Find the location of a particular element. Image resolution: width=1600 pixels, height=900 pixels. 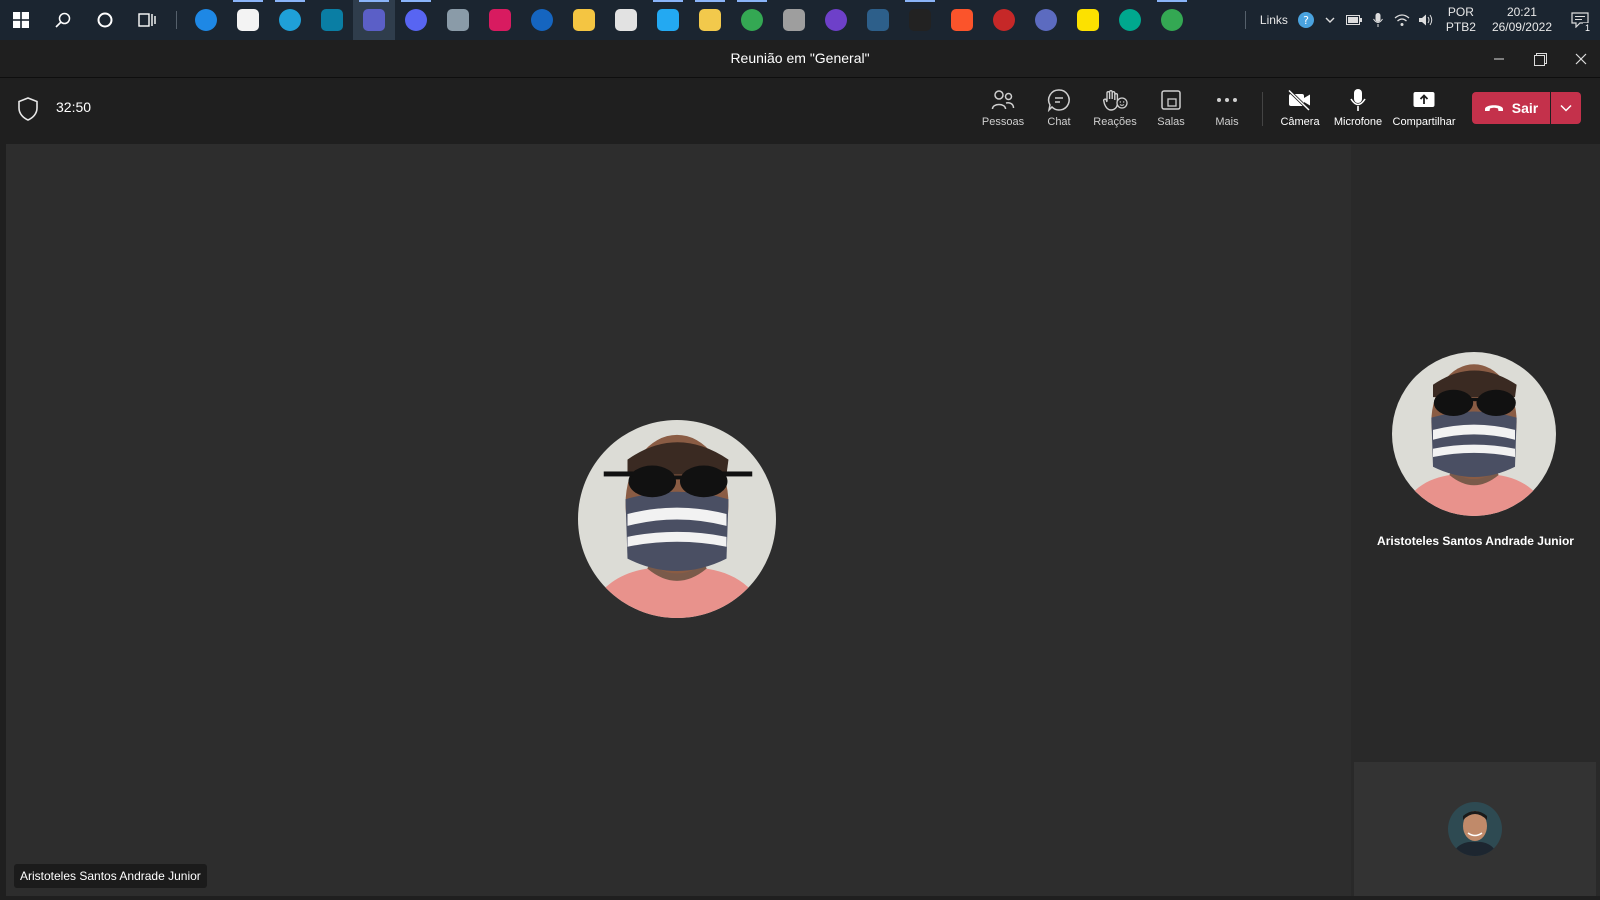

wave-app-icon is located at coordinates (878, 20).